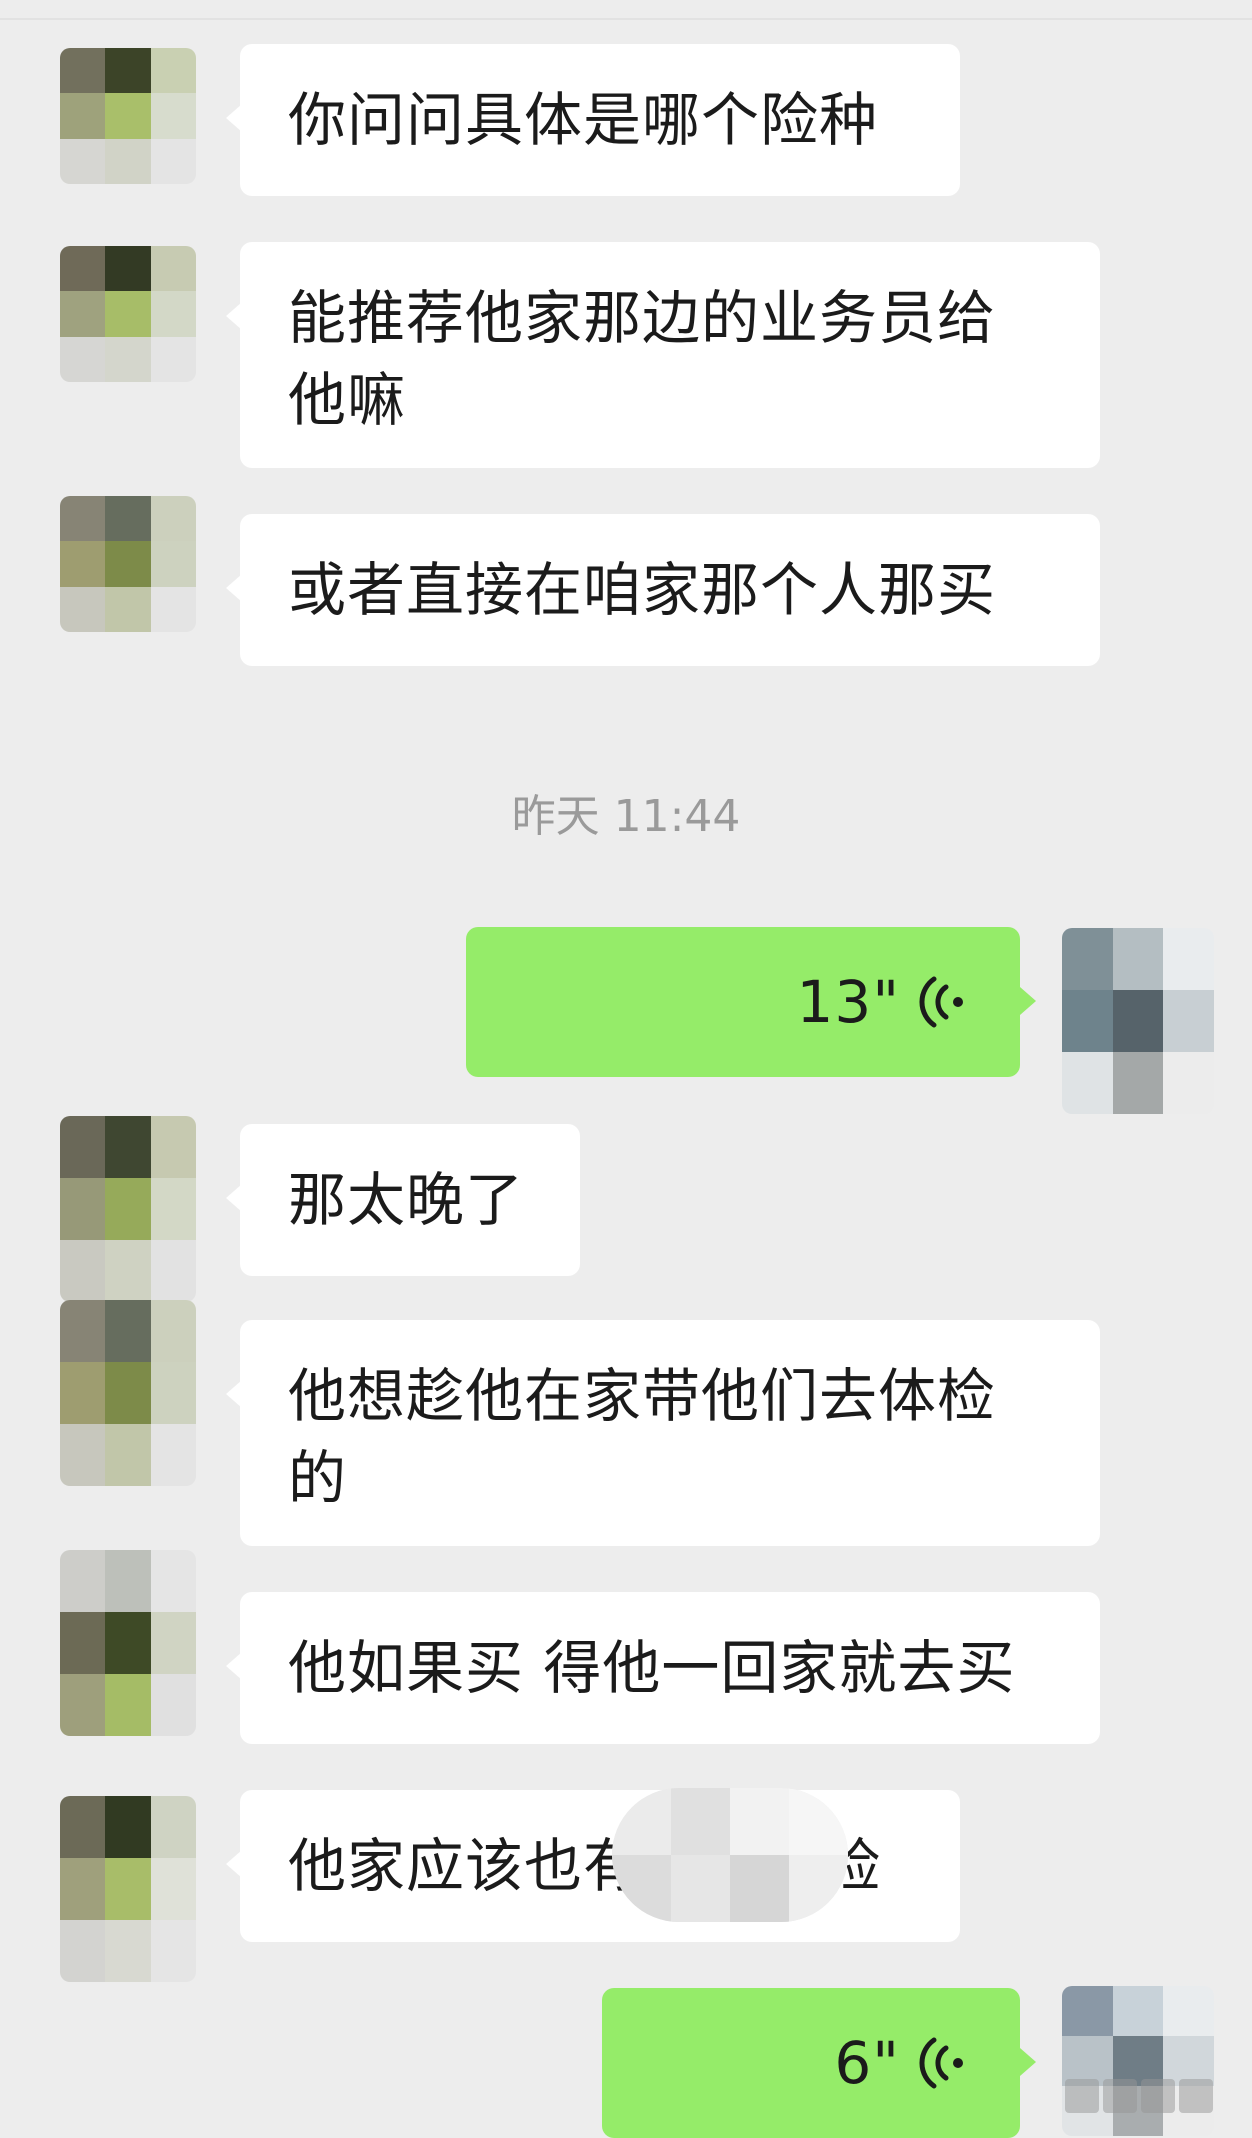 The width and height of the screenshot is (1252, 2138). Describe the element at coordinates (730, 1855) in the screenshot. I see `redaction-blur` at that location.